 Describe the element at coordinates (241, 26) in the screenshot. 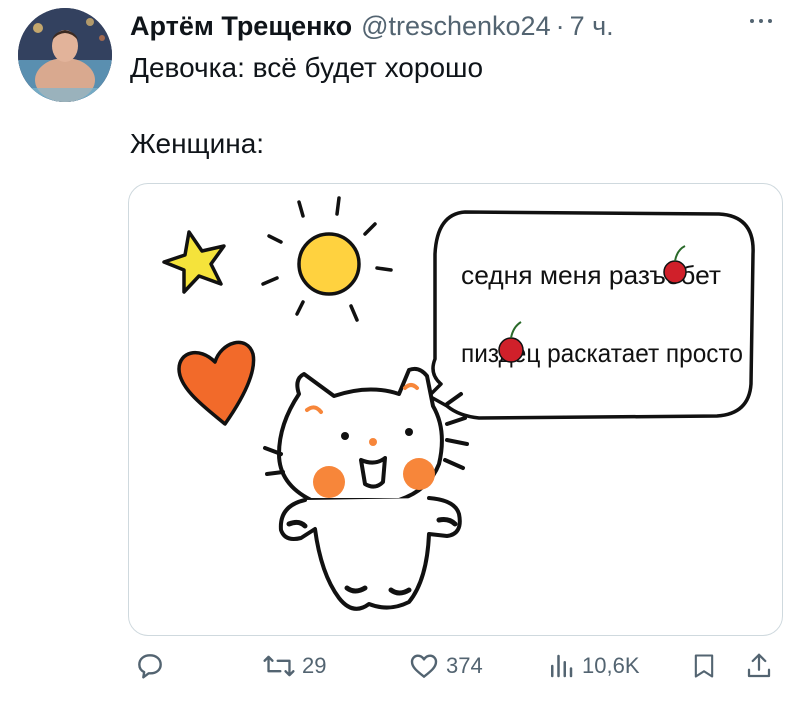

I see `author-name: Артём Трещенко` at that location.